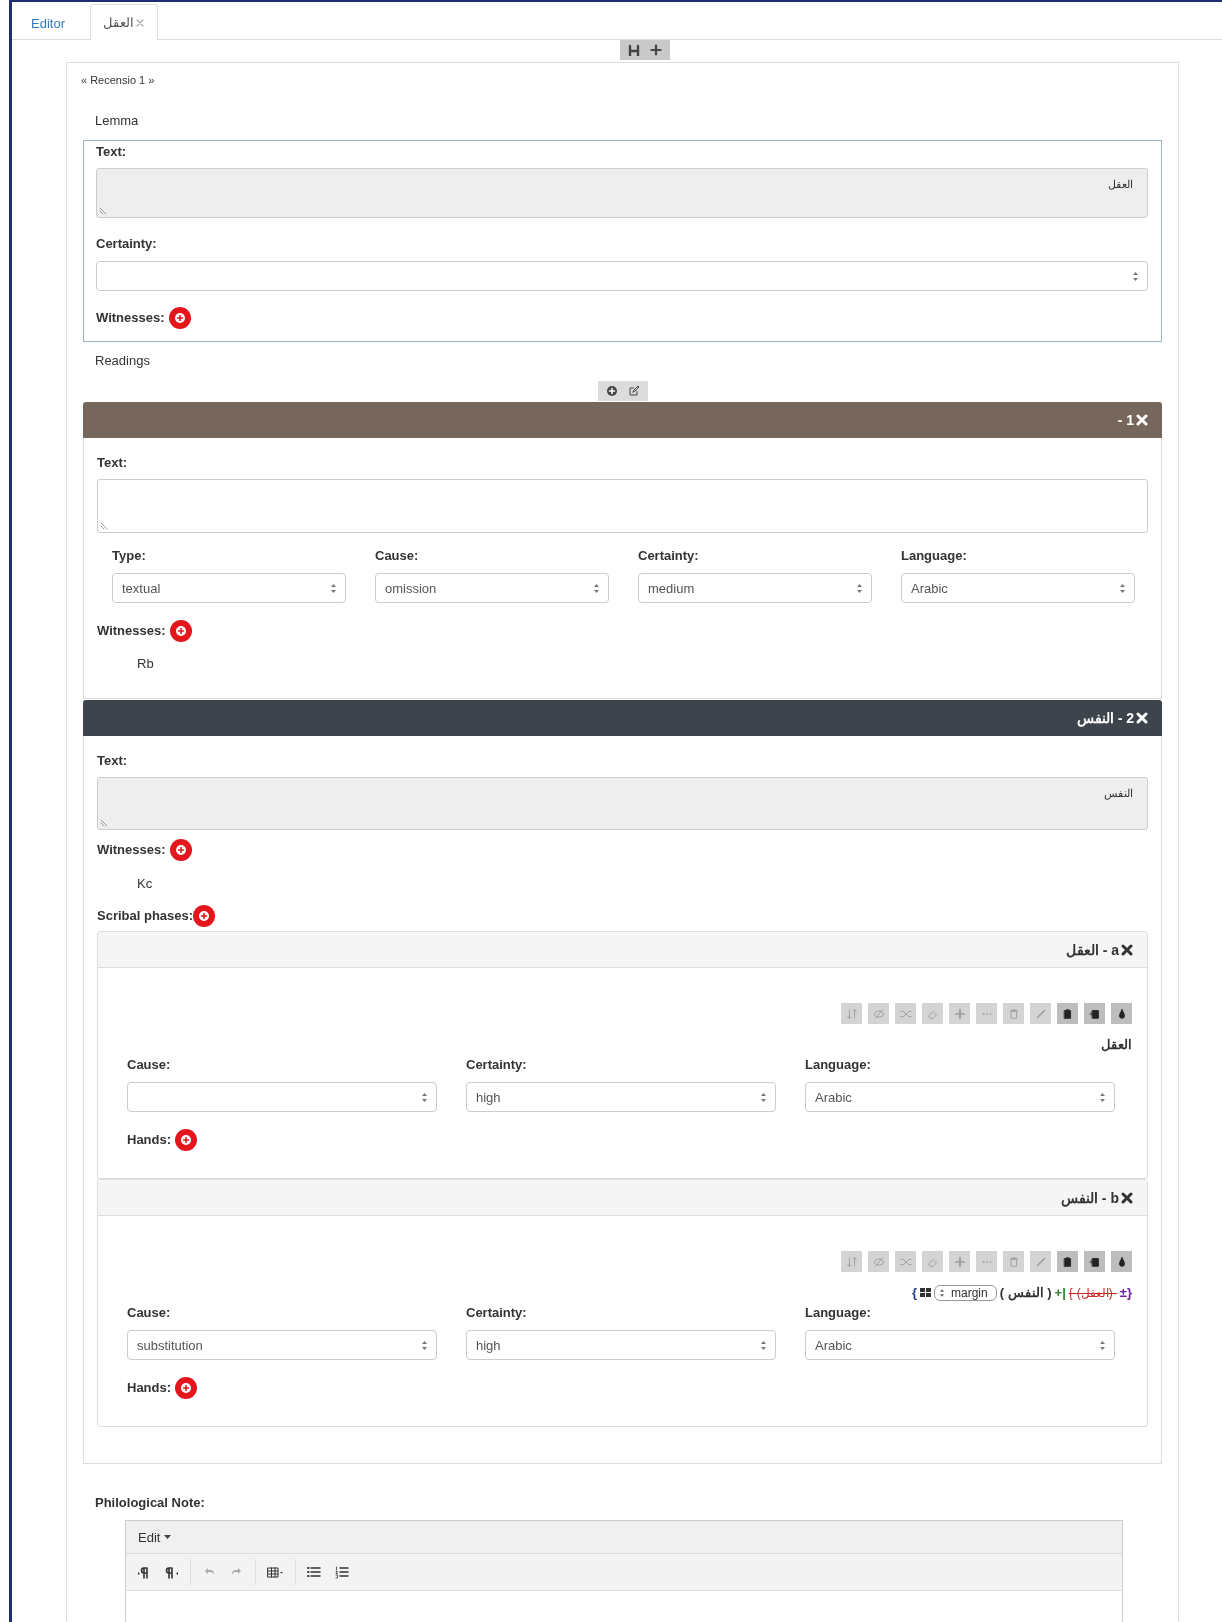  I want to click on field-label: Scribal phases:, so click(145, 916).